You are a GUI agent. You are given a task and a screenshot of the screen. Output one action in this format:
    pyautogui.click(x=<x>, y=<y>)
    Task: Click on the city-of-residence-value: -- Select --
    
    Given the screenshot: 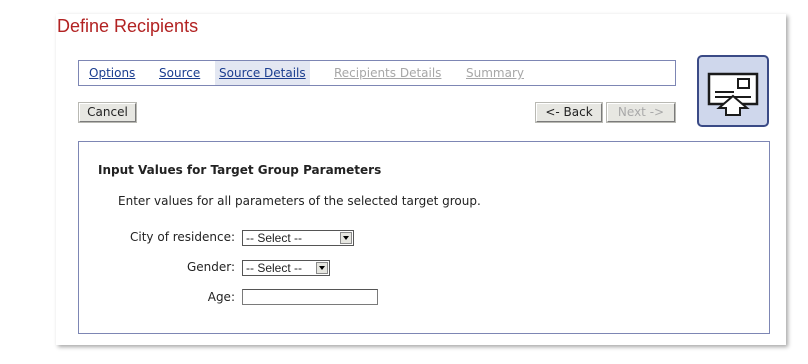 What is the action you would take?
    pyautogui.click(x=274, y=238)
    